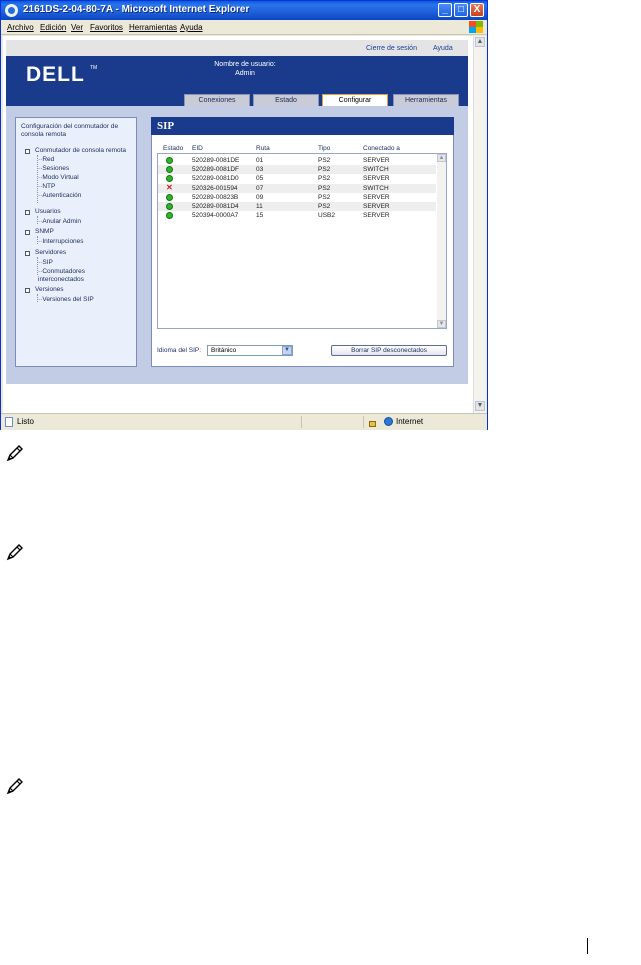  I want to click on maximize-button: □, so click(461, 10).